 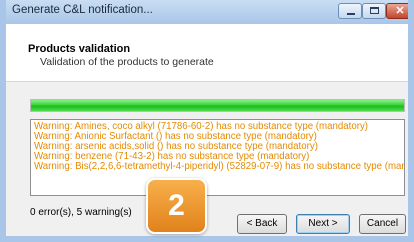 I want to click on validation-summary: 0 error(s), 5 warning(s), so click(x=81, y=212).